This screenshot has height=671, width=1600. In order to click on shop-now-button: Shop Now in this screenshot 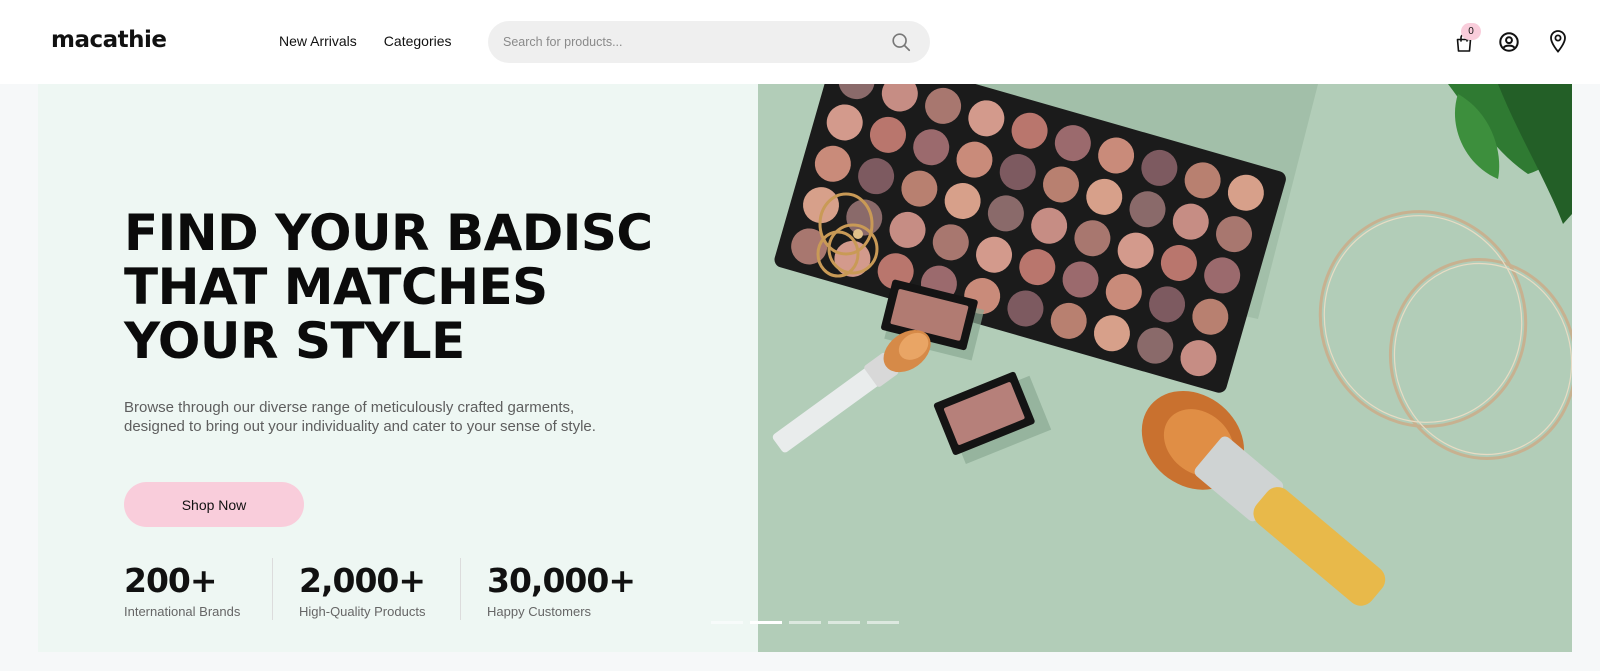, I will do `click(214, 504)`.